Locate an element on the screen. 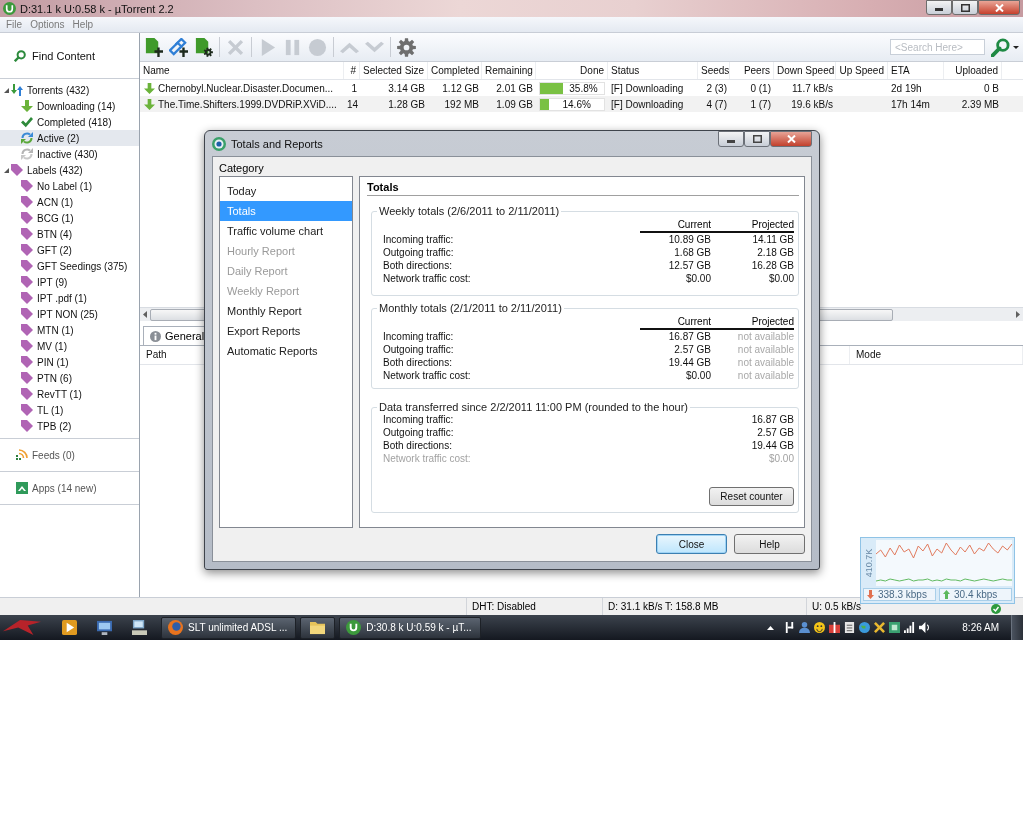  app-icon is located at coordinates (790, 627).